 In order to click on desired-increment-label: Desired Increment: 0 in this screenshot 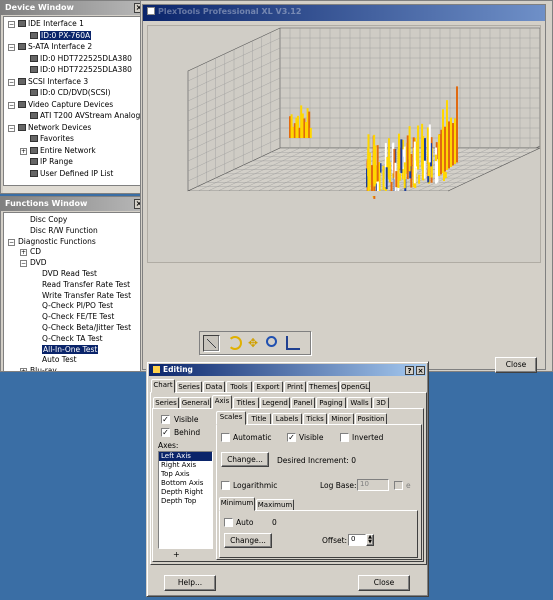, I will do `click(316, 460)`.